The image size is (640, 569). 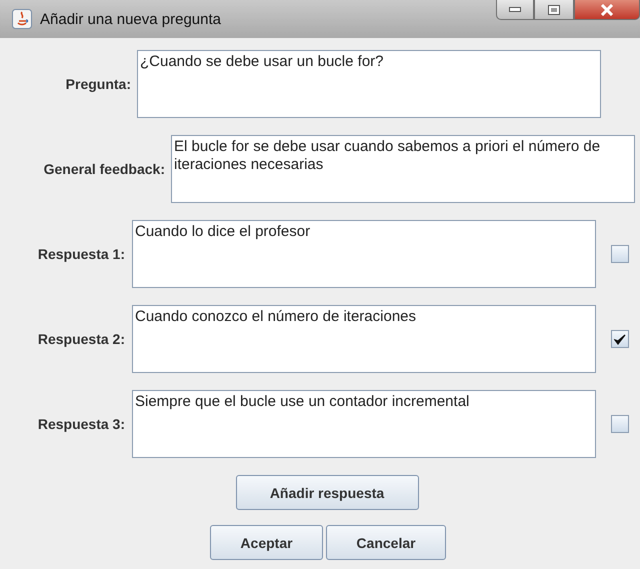 I want to click on maximize-button, so click(x=554, y=10).